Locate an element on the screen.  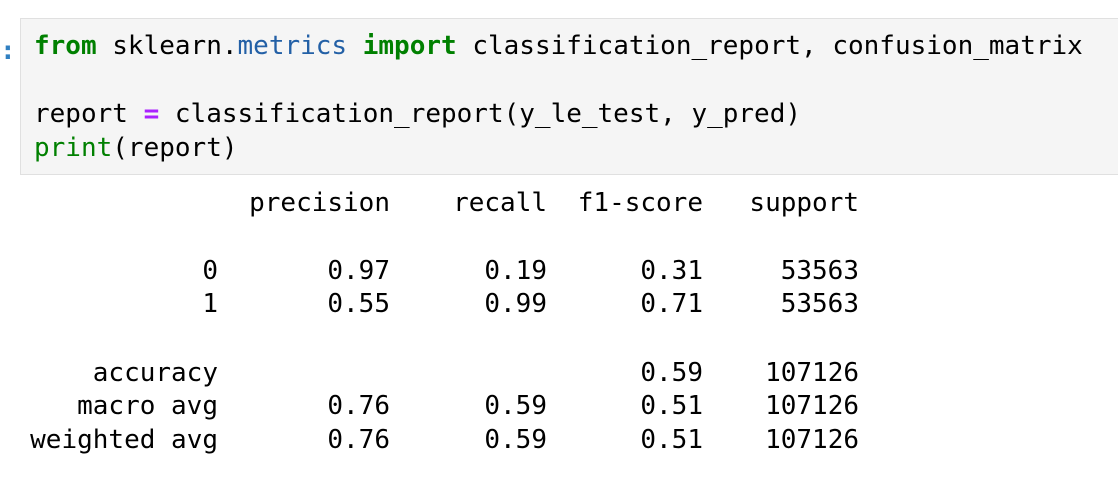
report-row-label: weighted avg is located at coordinates (124, 440).